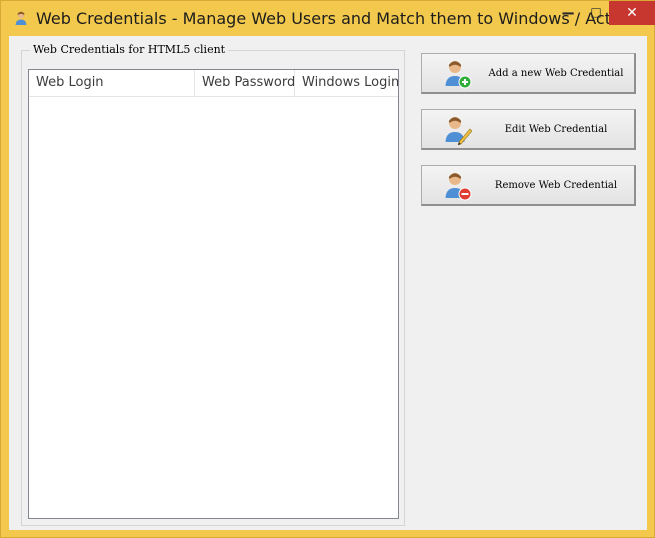 This screenshot has height=538, width=655. I want to click on add-credential-button: Add a new Web Credential, so click(528, 73).